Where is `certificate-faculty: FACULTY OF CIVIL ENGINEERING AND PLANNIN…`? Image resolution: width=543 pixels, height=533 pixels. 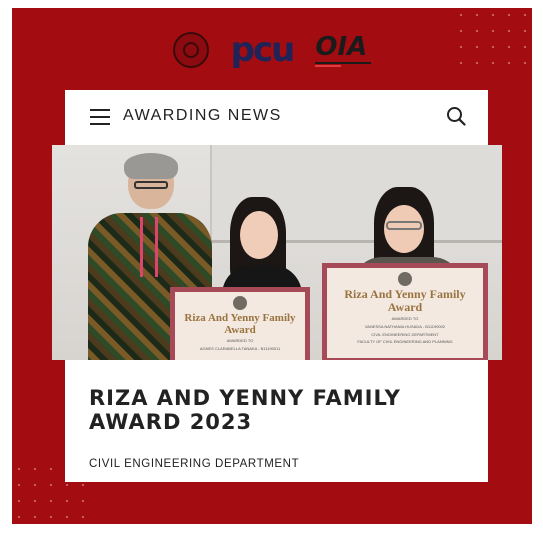
certificate-faculty: FACULTY OF CIVIL ENGINEERING AND PLANNIN… is located at coordinates (405, 342).